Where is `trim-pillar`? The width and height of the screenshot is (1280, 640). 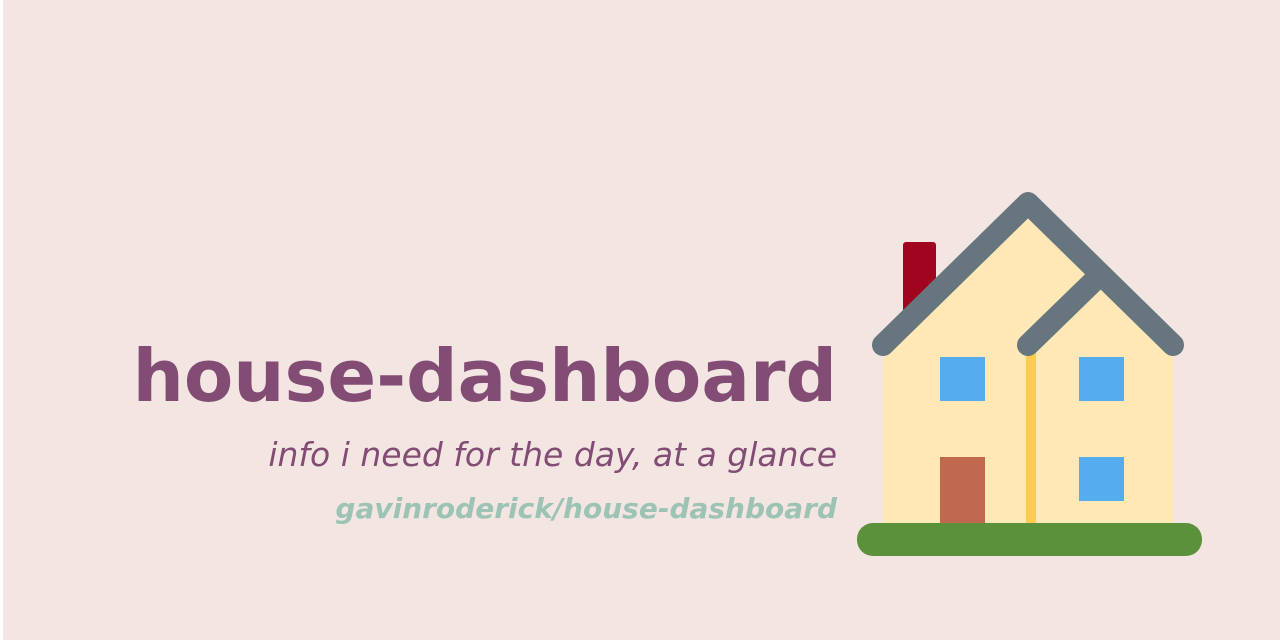 trim-pillar is located at coordinates (1031, 436).